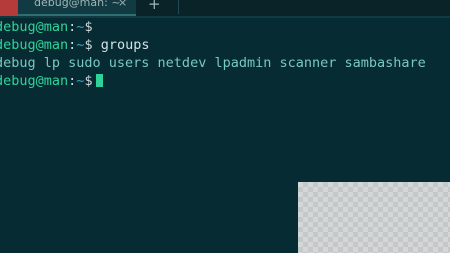 This screenshot has width=450, height=253. I want to click on new-tab-plus-icon: +, so click(154, 6).